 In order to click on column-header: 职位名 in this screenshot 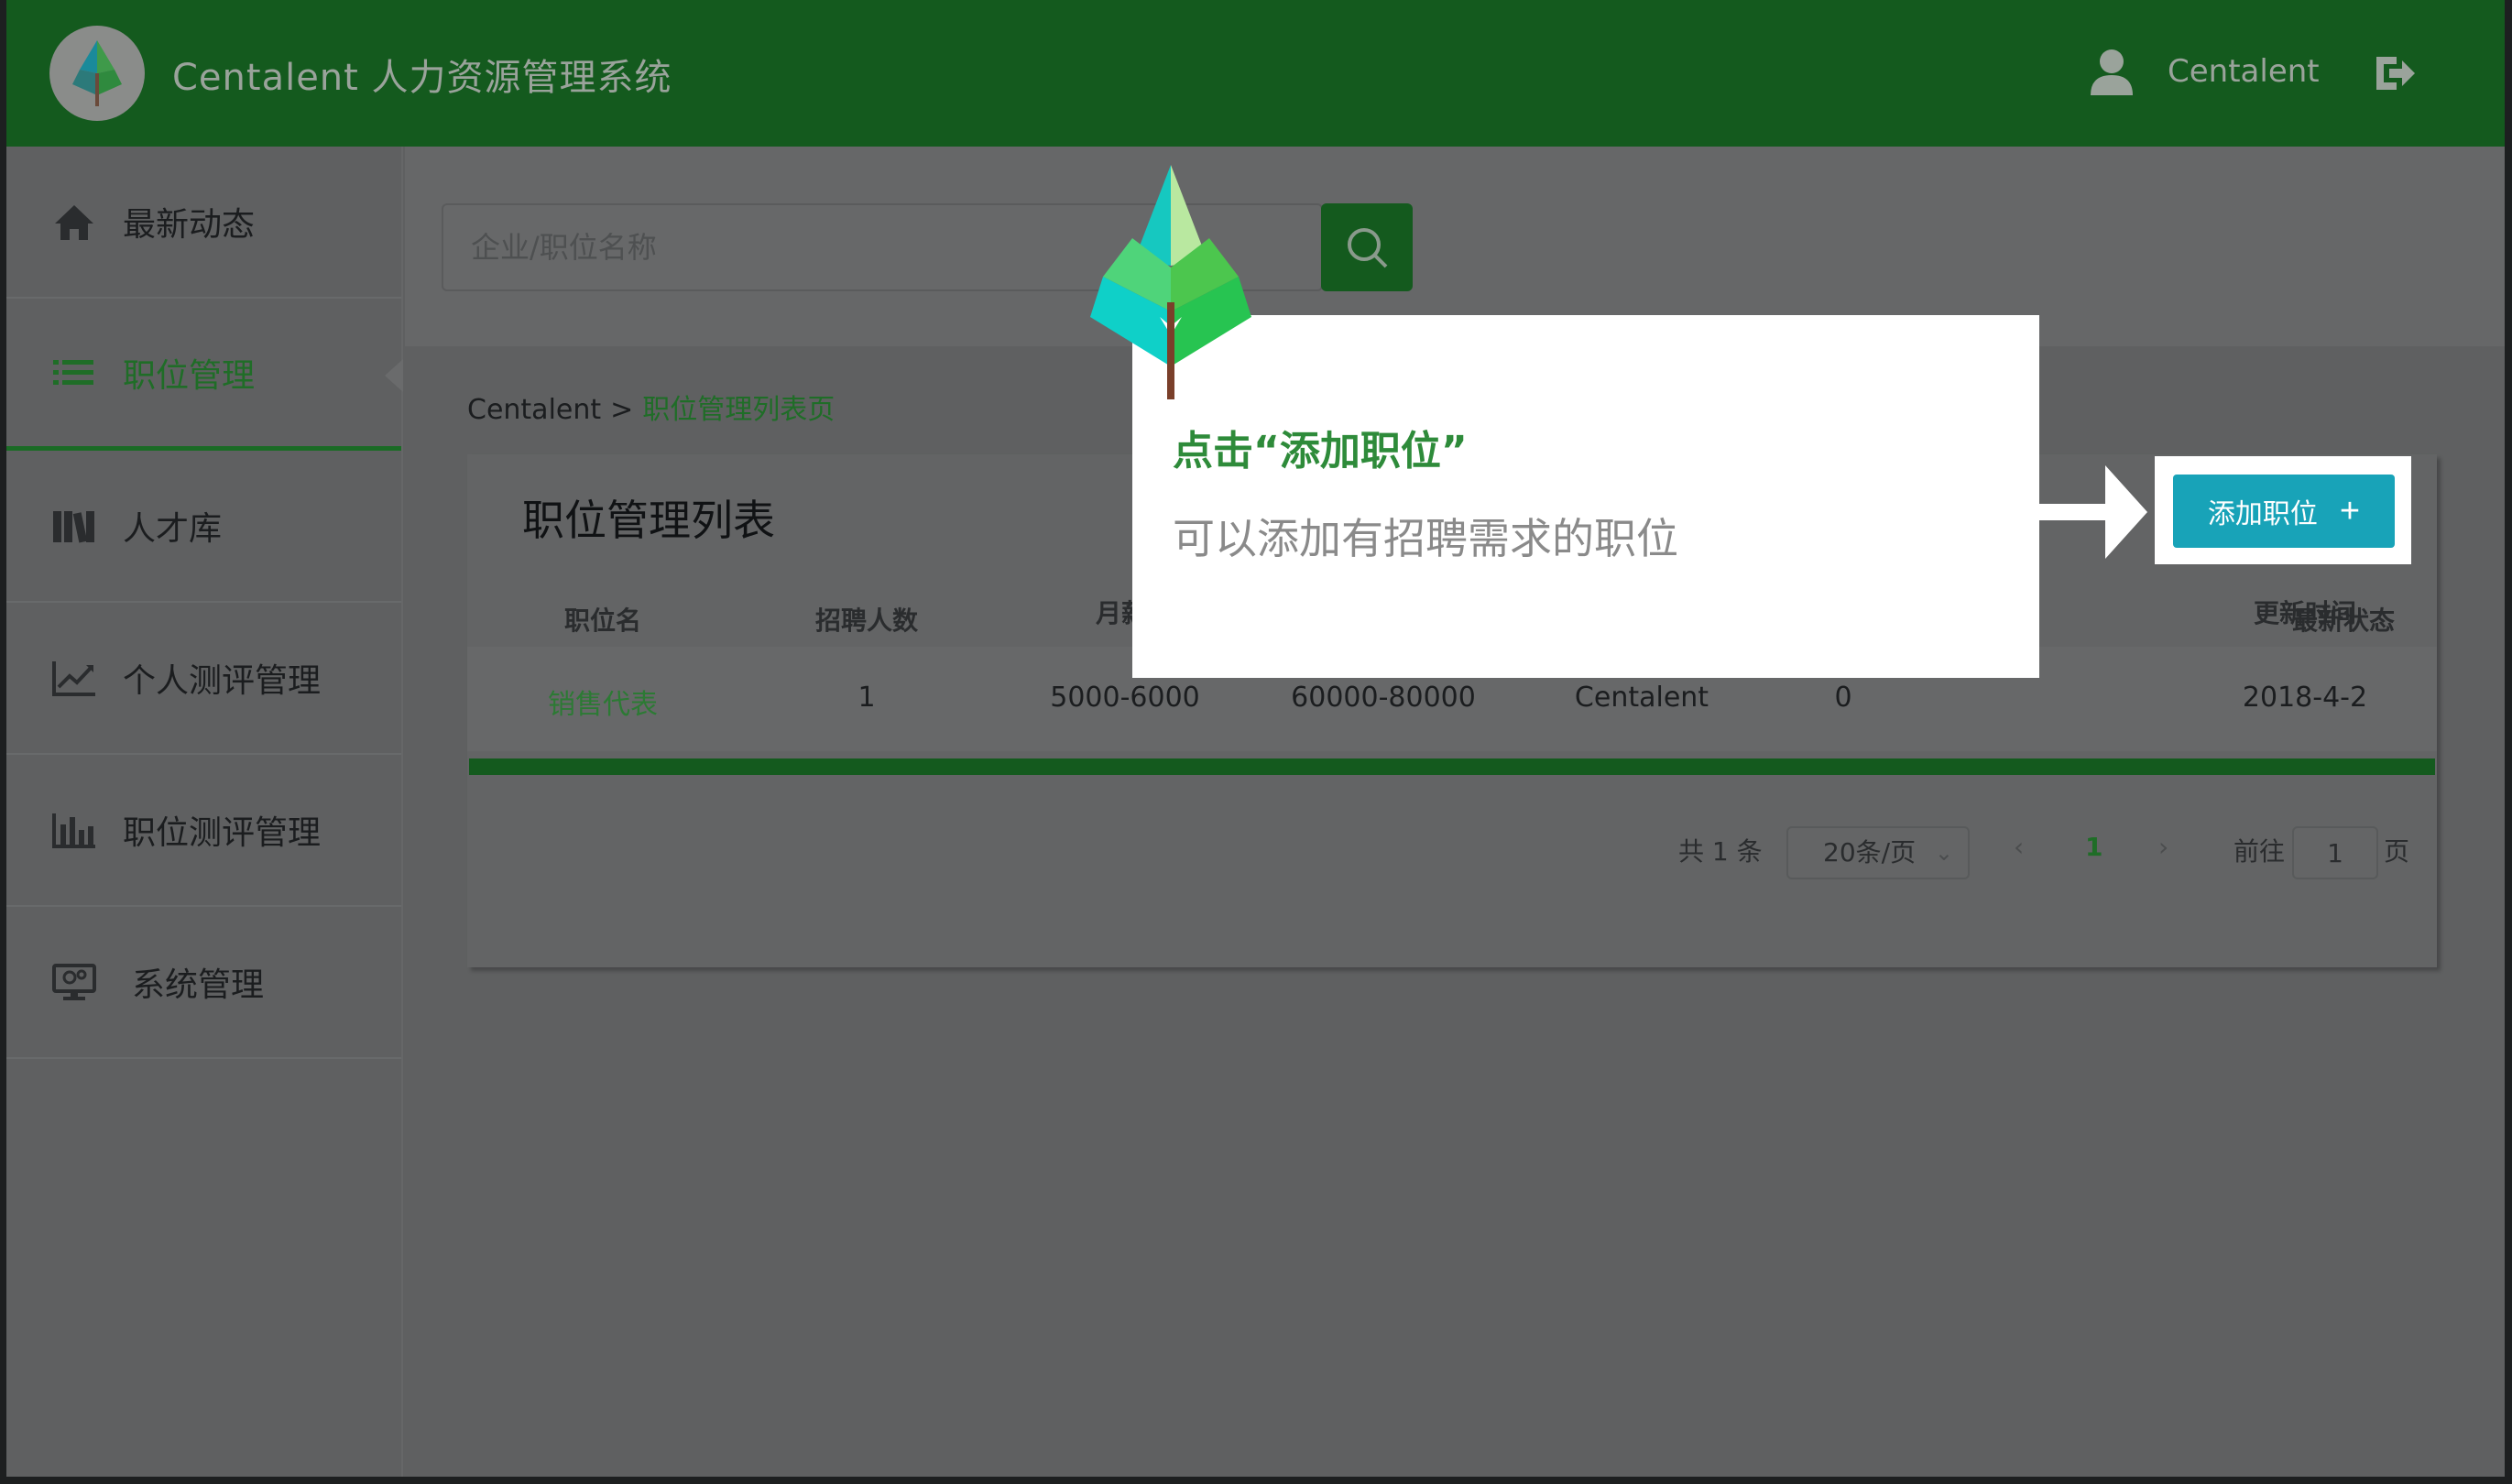, I will do `click(602, 621)`.